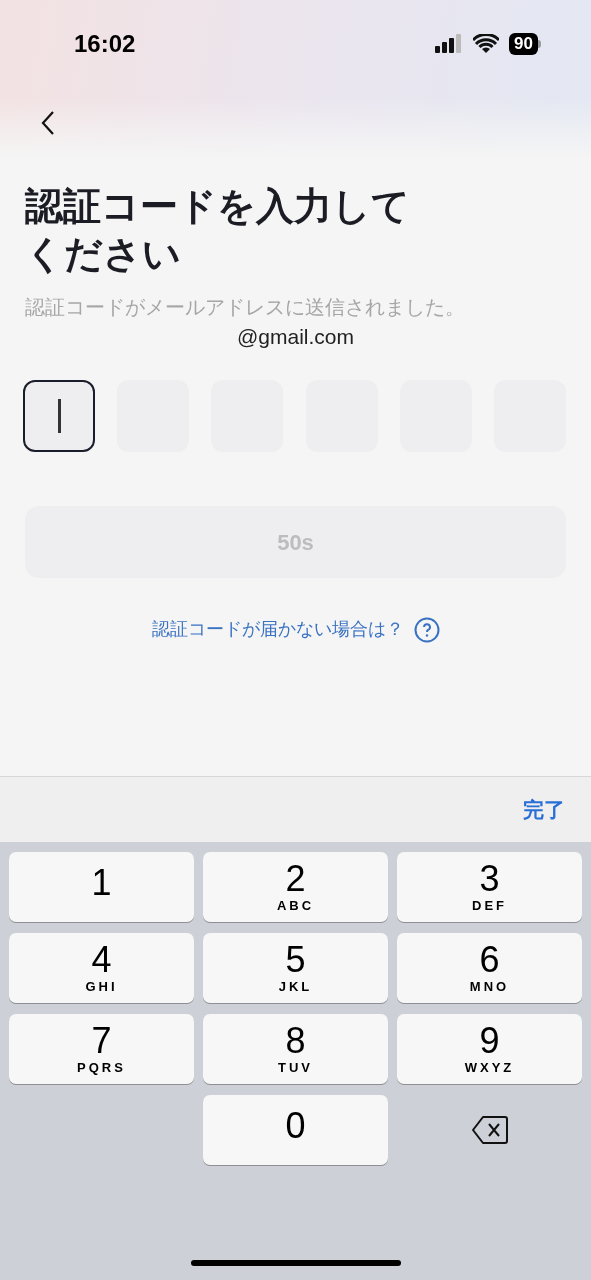 This screenshot has width=591, height=1280. I want to click on keypad-key: 7 PQRS, so click(101, 1049).